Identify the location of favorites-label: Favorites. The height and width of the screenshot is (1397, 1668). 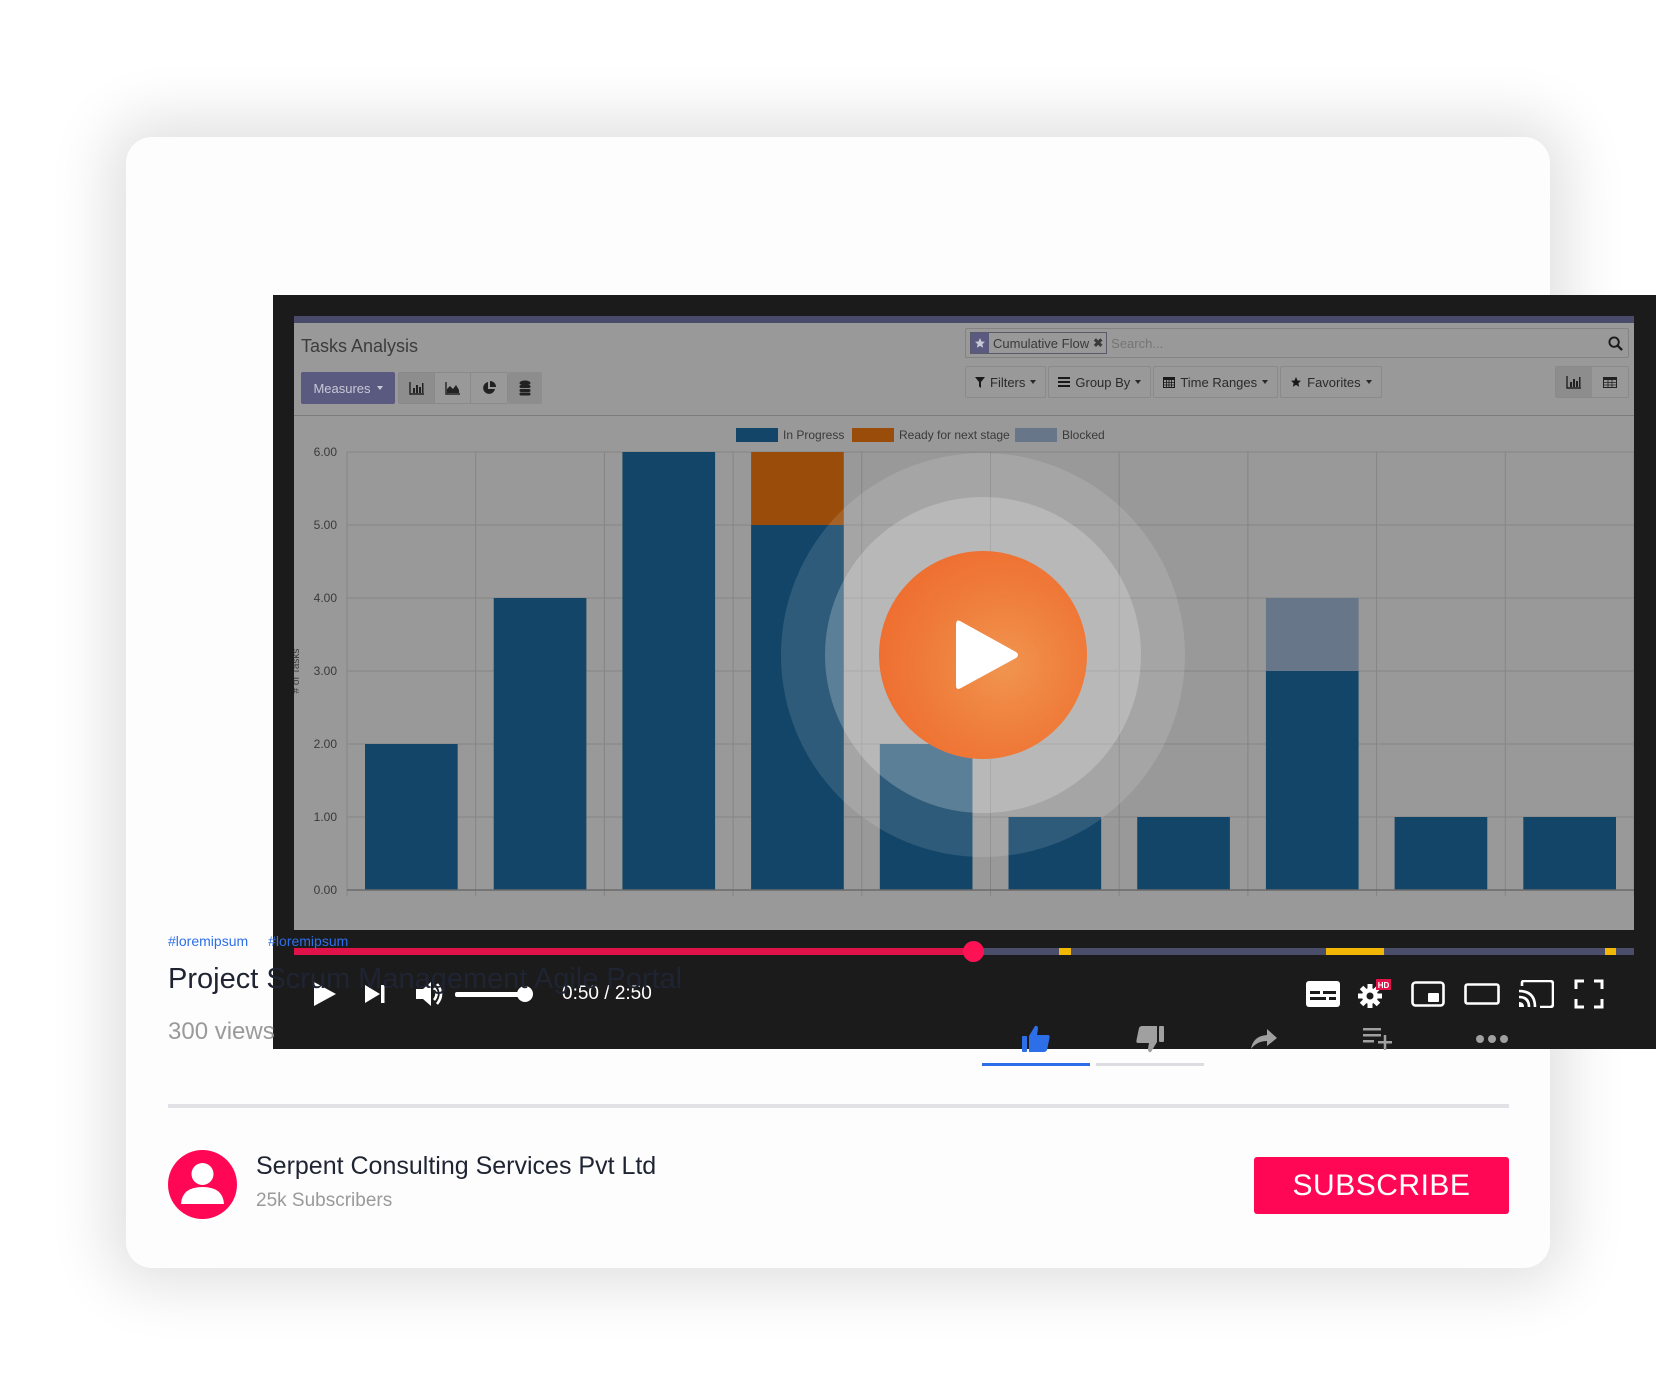
(1334, 382).